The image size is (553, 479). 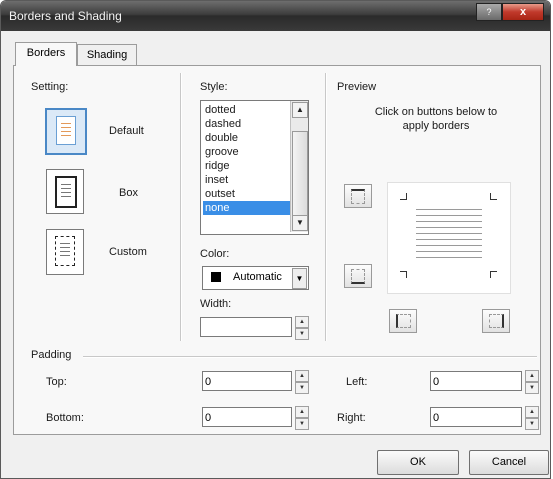 What do you see at coordinates (247, 138) in the screenshot?
I see `style-option: double` at bounding box center [247, 138].